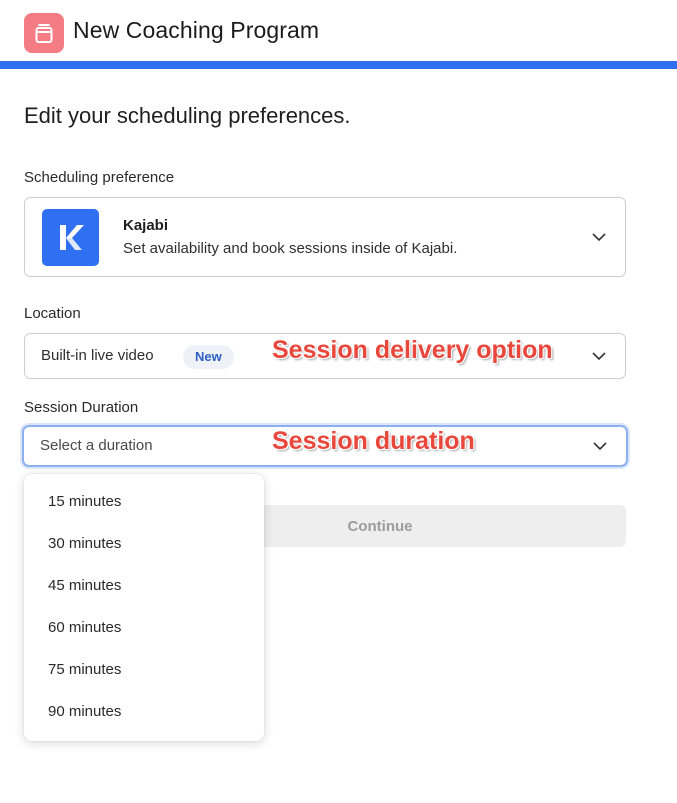  I want to click on duration-label: Session Duration, so click(81, 407).